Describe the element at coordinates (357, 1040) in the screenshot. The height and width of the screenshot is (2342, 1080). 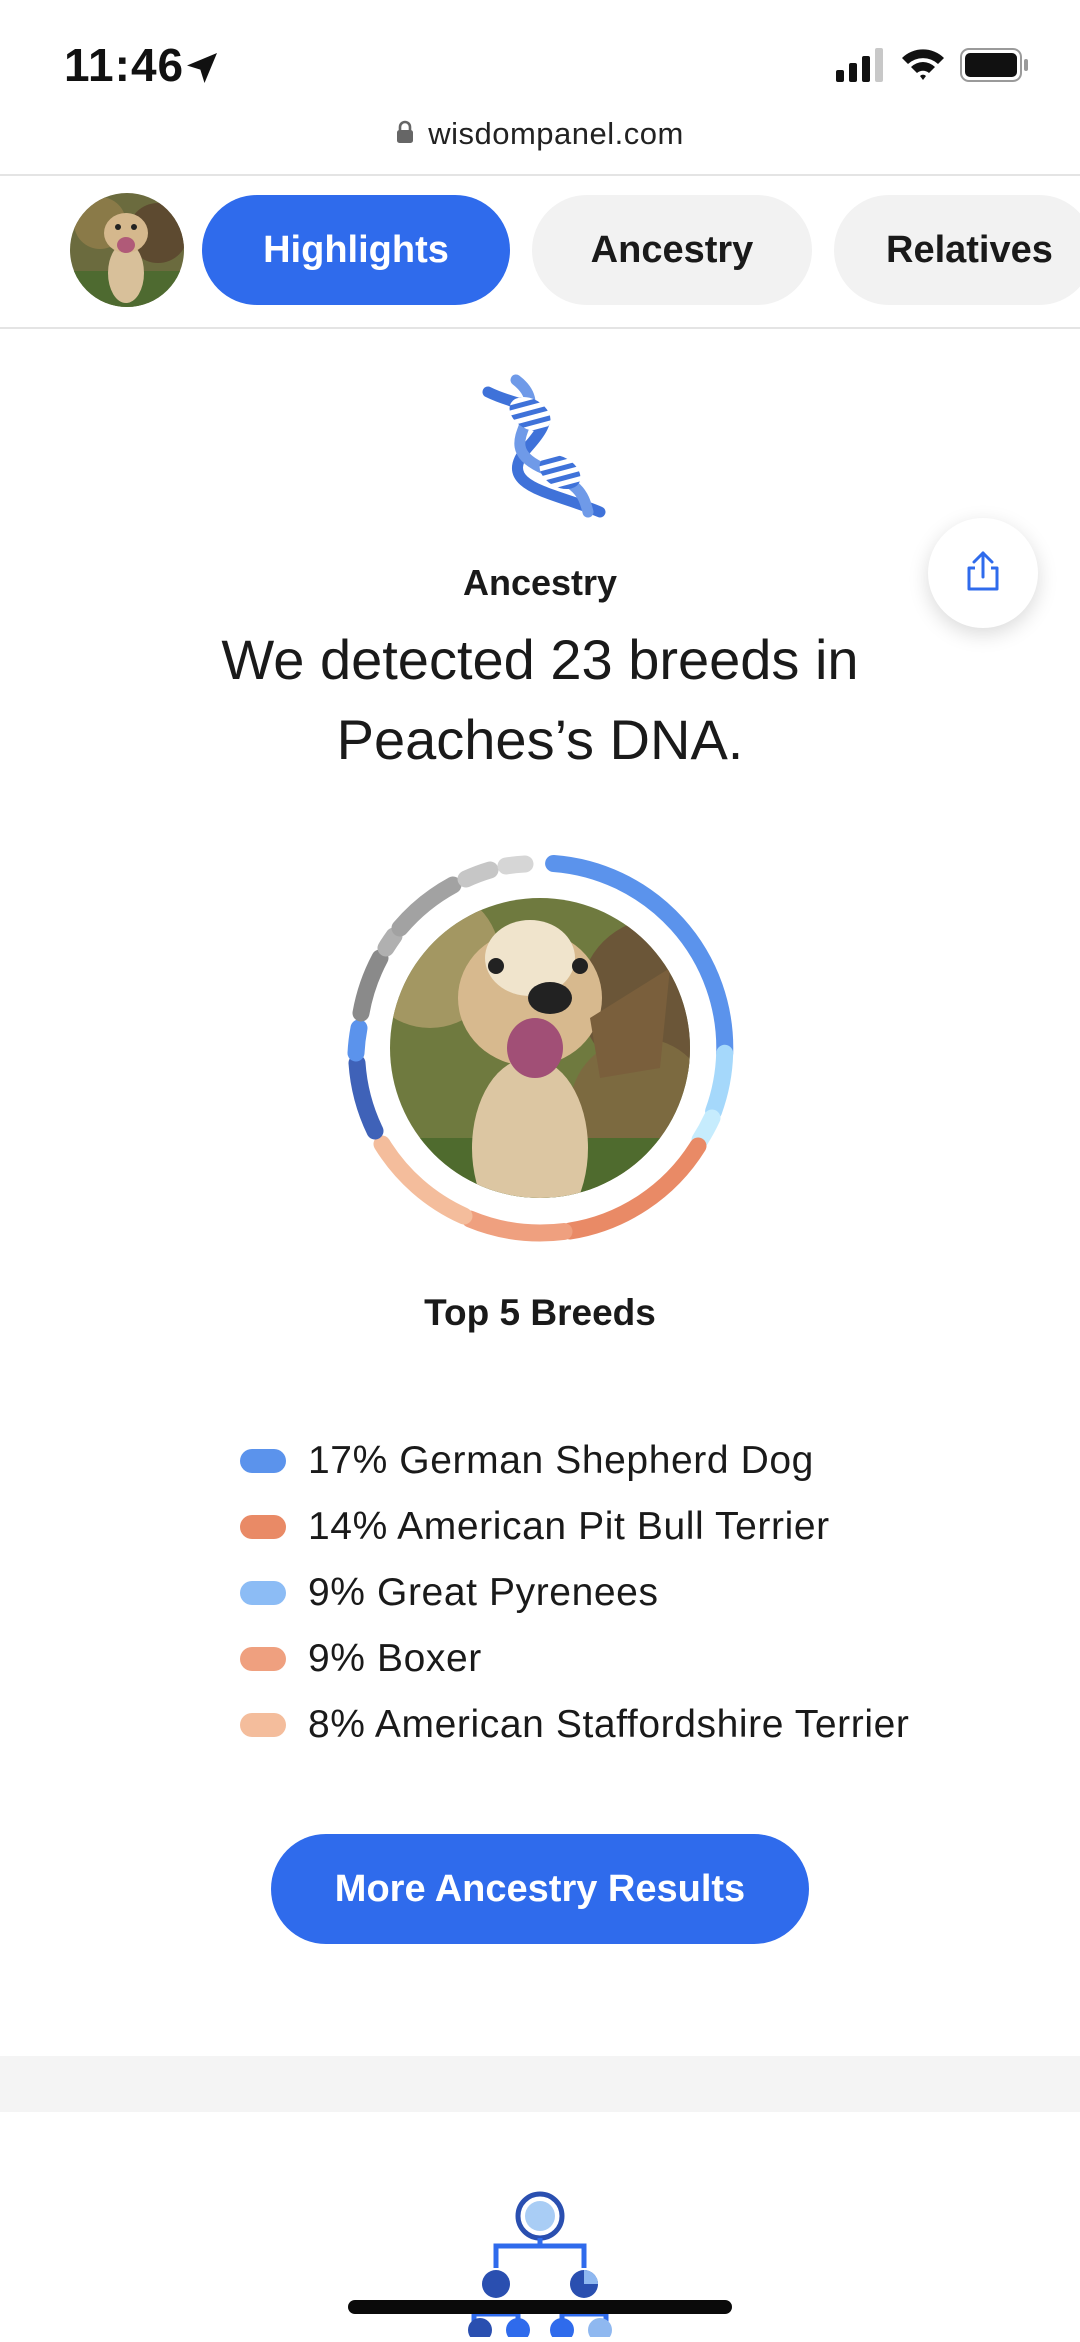
I see `ring-segment-mid-blue` at that location.